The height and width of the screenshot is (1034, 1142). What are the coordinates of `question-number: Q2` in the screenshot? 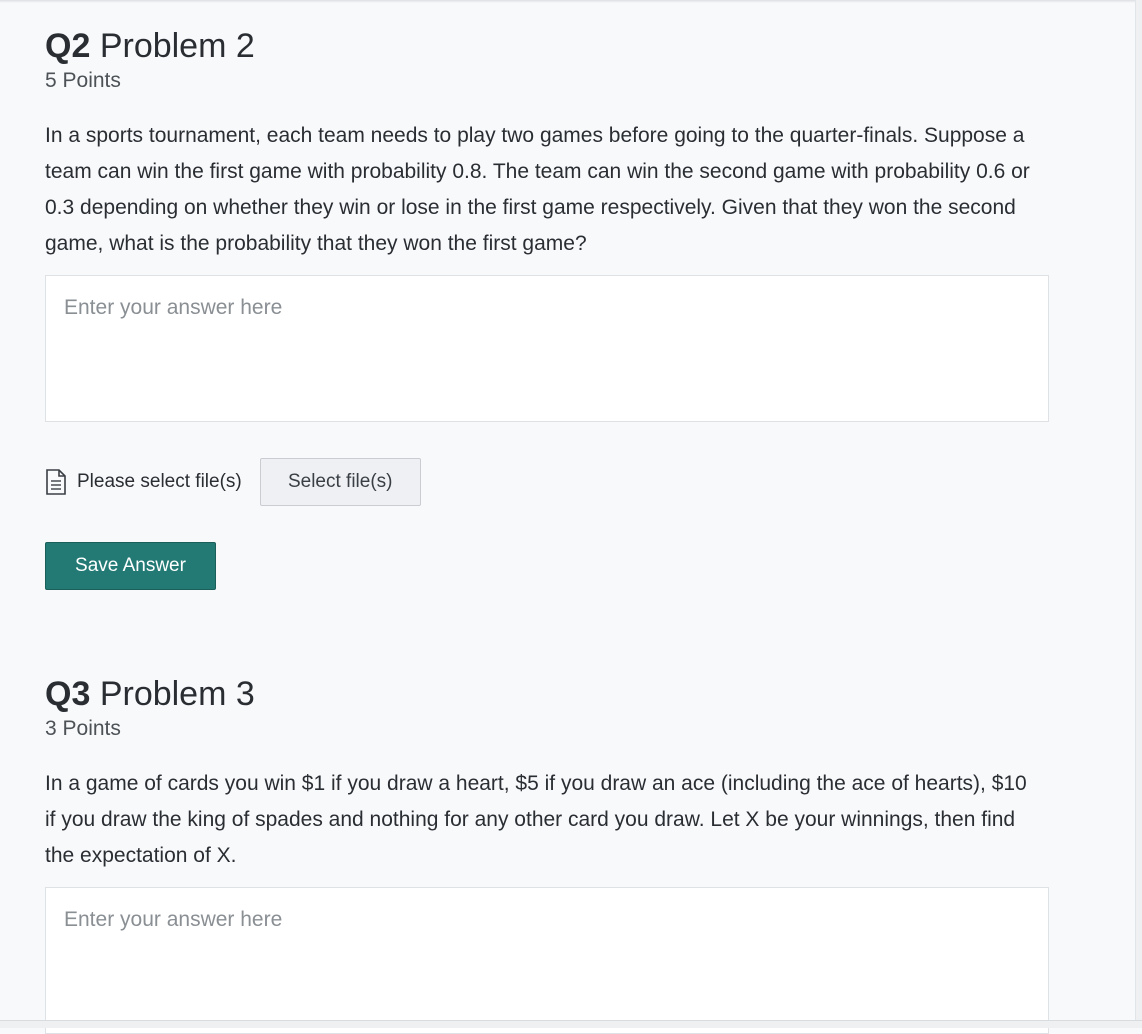 It's located at (68, 46).